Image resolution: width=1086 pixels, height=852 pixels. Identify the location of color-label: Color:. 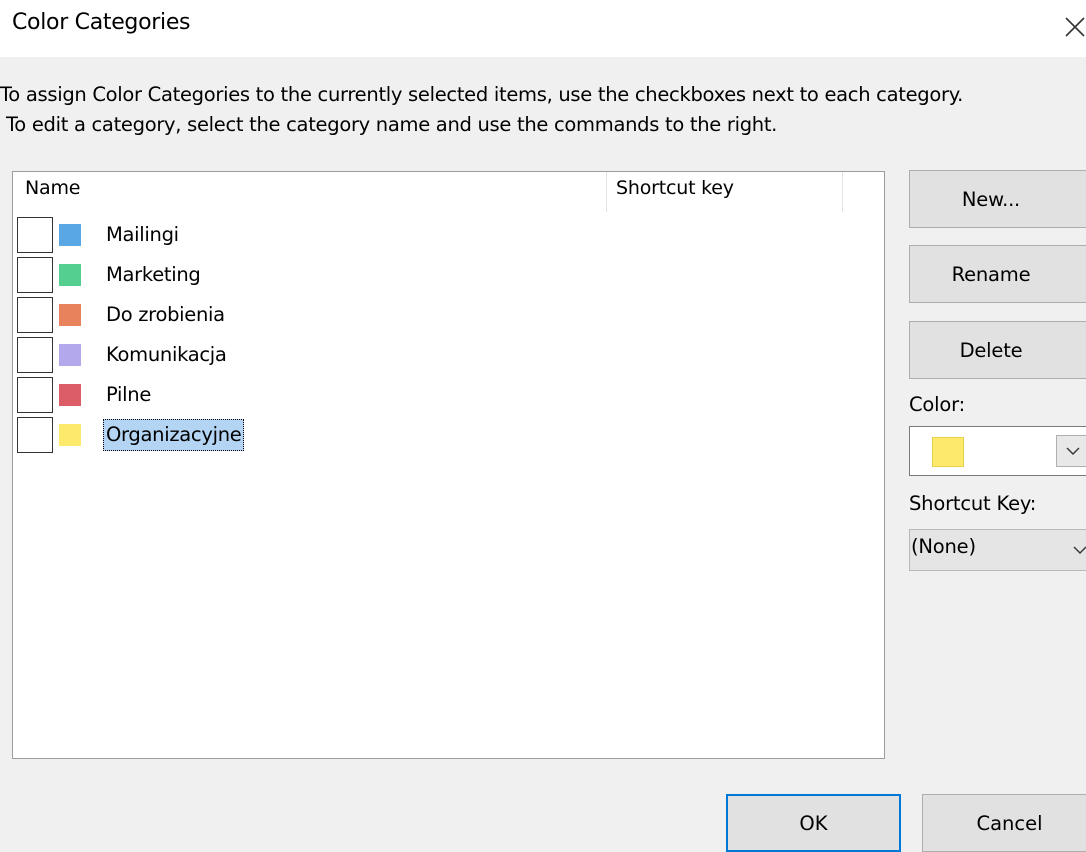
(937, 404).